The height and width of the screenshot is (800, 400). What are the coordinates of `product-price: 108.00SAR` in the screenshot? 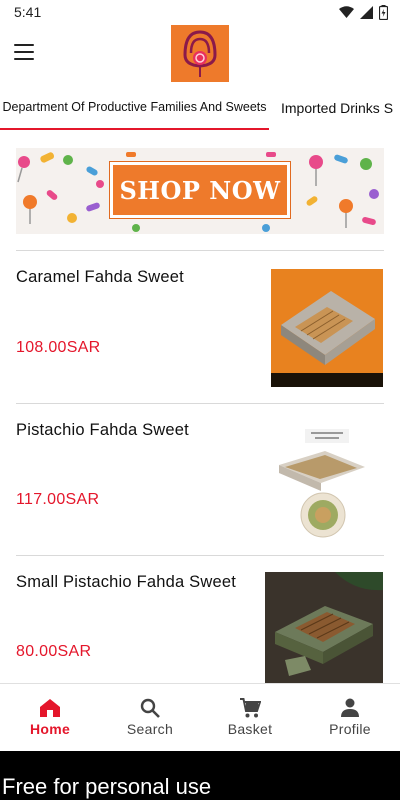 It's located at (58, 347).